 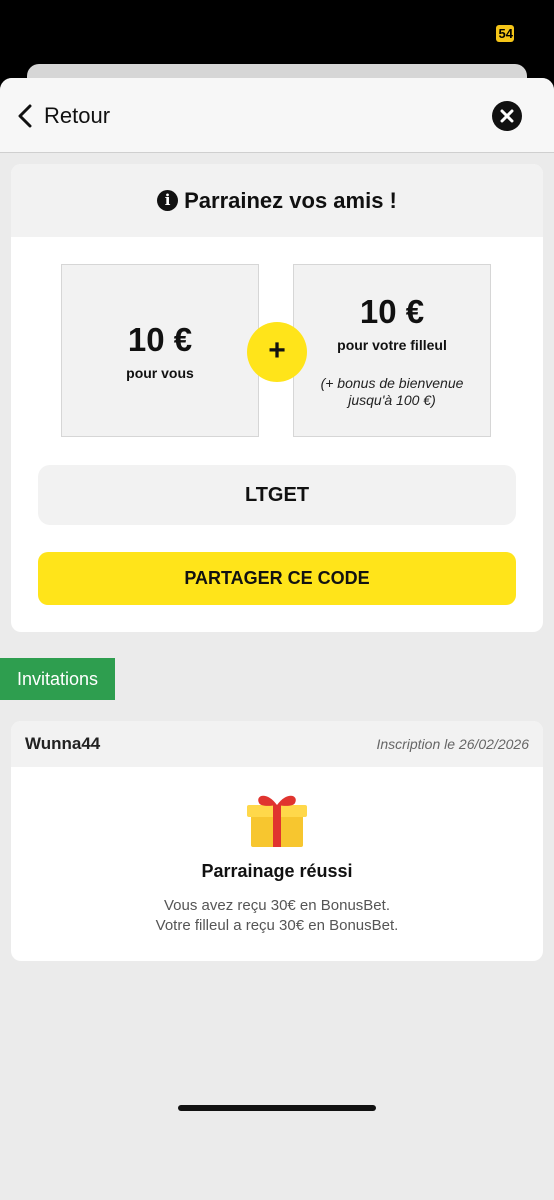 What do you see at coordinates (160, 372) in the screenshot?
I see `reward-you-caption: pour vous` at bounding box center [160, 372].